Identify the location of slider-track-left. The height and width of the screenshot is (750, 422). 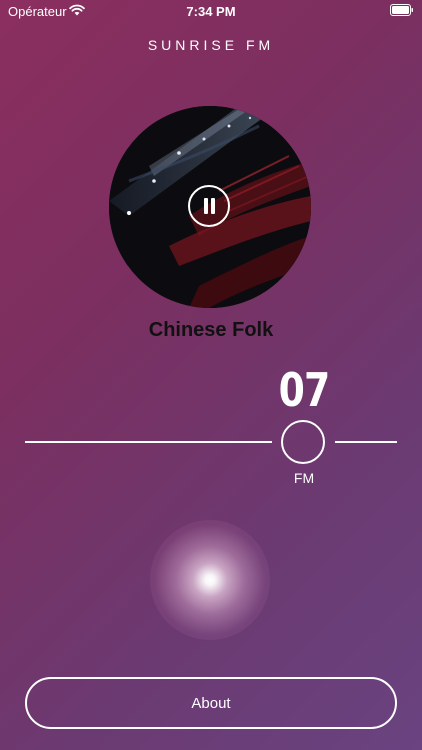
(148, 442).